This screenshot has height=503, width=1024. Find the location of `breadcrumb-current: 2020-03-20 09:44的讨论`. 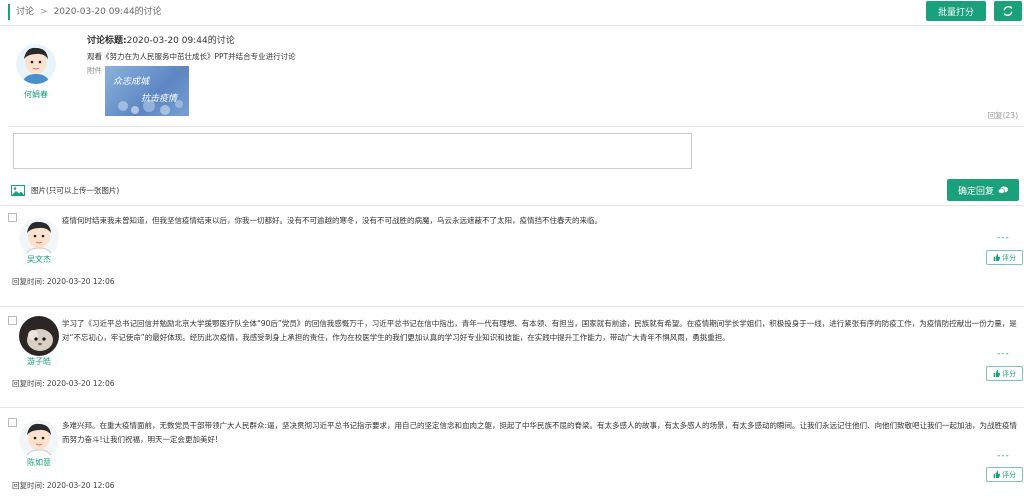

breadcrumb-current: 2020-03-20 09:44的讨论 is located at coordinates (107, 12).